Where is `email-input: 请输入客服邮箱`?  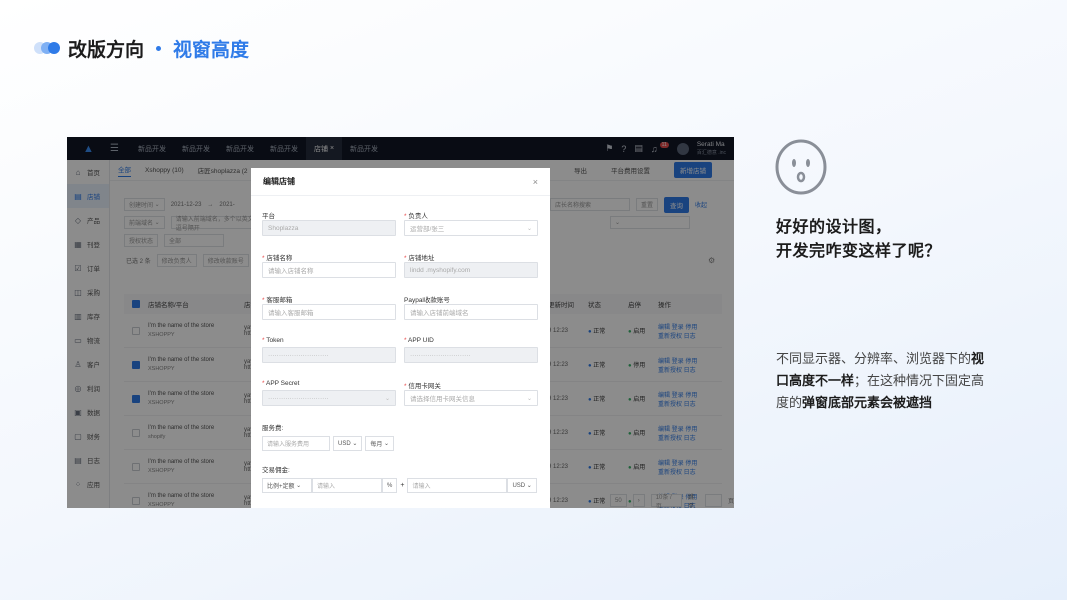
email-input: 请输入客服邮箱 is located at coordinates (329, 312).